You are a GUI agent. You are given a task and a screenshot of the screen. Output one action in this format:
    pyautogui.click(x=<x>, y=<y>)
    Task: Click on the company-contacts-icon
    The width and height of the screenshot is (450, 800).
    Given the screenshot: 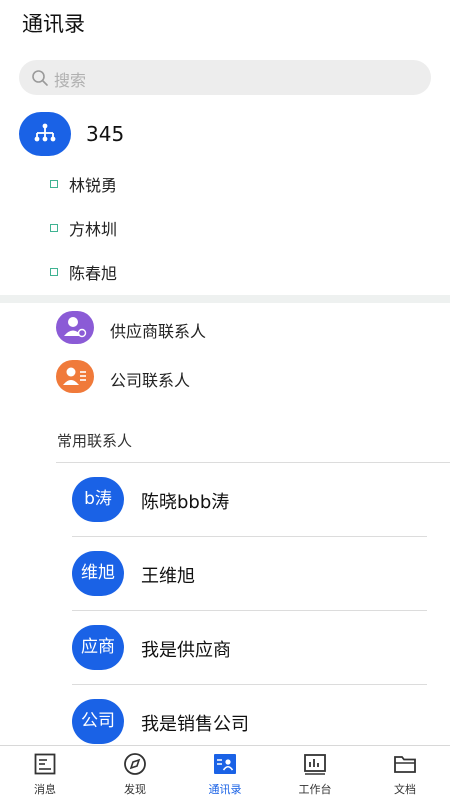 What is the action you would take?
    pyautogui.click(x=75, y=376)
    